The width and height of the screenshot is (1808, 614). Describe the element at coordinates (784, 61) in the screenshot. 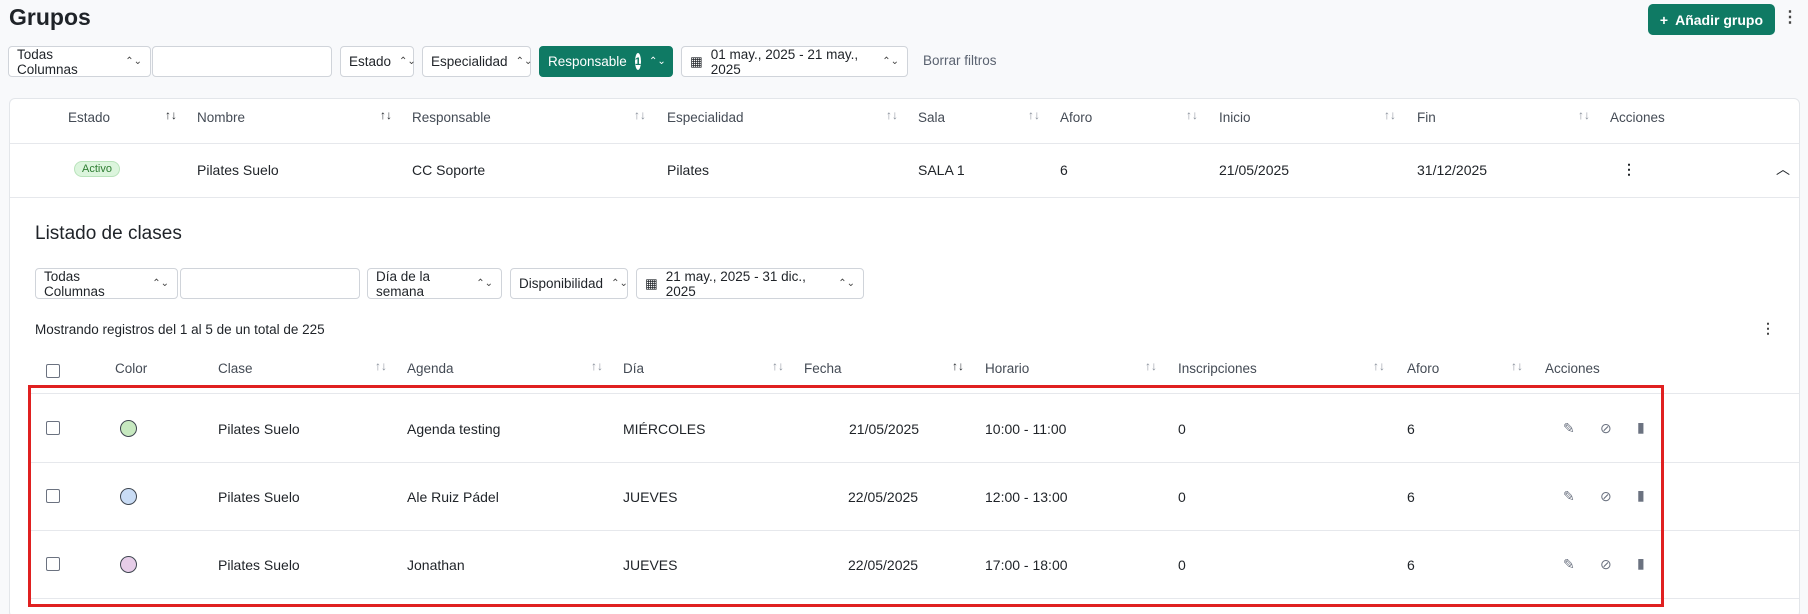

I see `date-range-value: 01 may., 2025 - 21 may., 2025` at that location.